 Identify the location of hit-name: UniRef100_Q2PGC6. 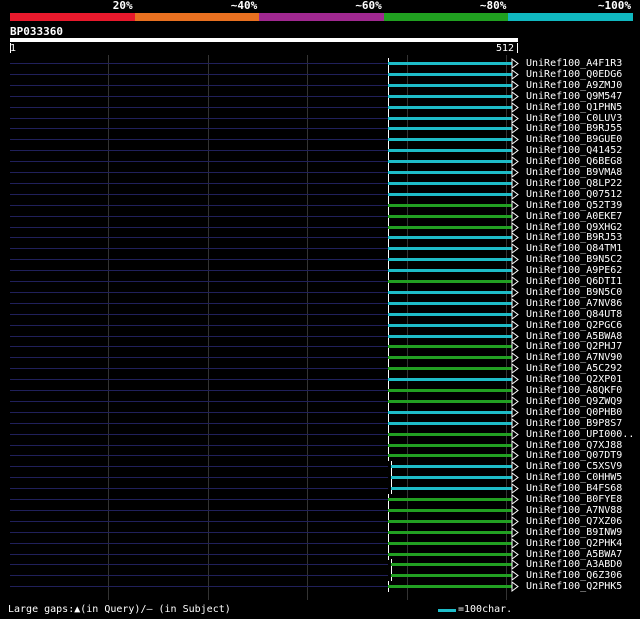
(574, 325).